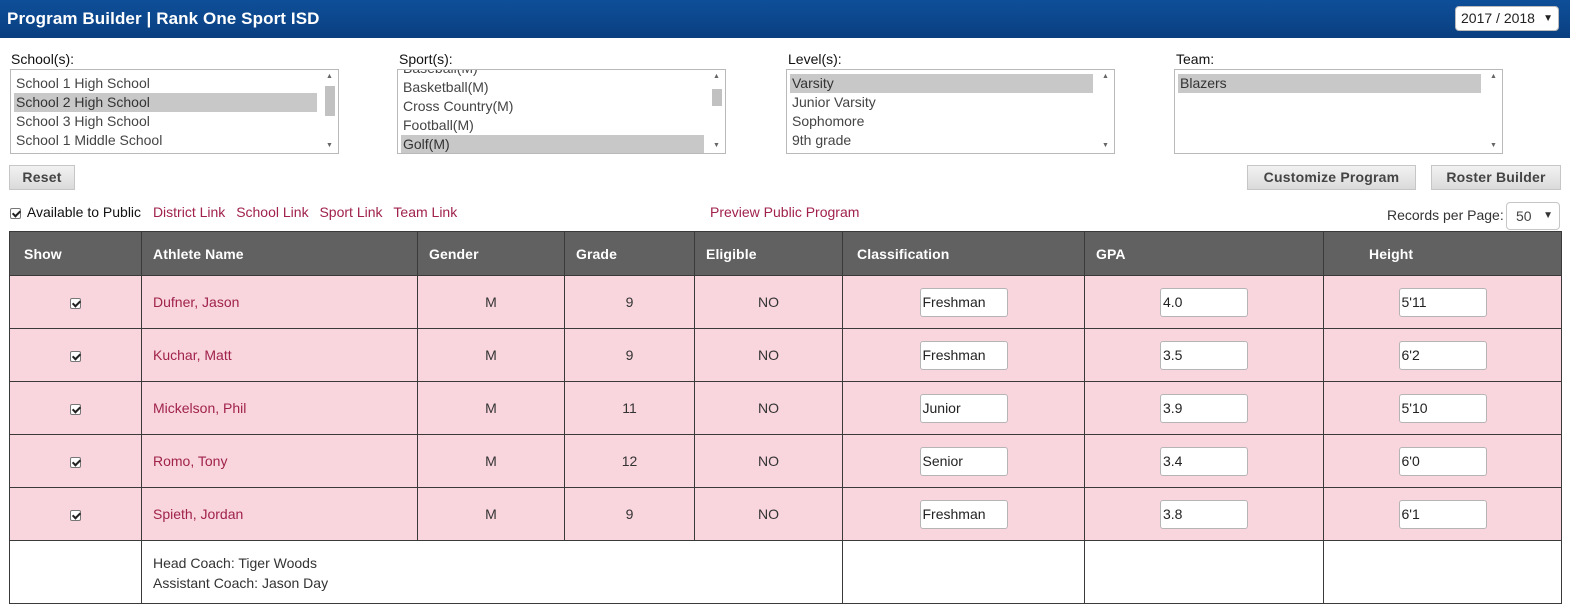 Image resolution: width=1570 pixels, height=613 pixels. I want to click on roster-builder-button: Roster Builder, so click(1496, 177).